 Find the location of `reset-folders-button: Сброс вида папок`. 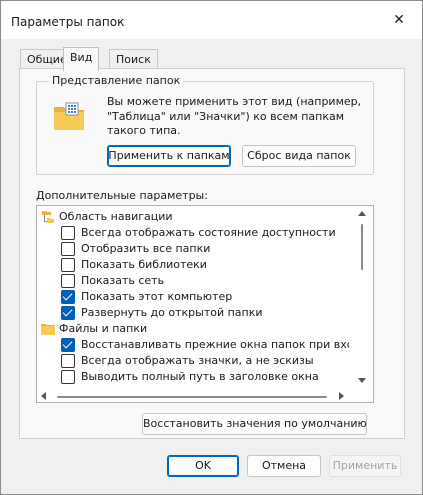

reset-folders-button: Сброс вида папок is located at coordinates (299, 156).